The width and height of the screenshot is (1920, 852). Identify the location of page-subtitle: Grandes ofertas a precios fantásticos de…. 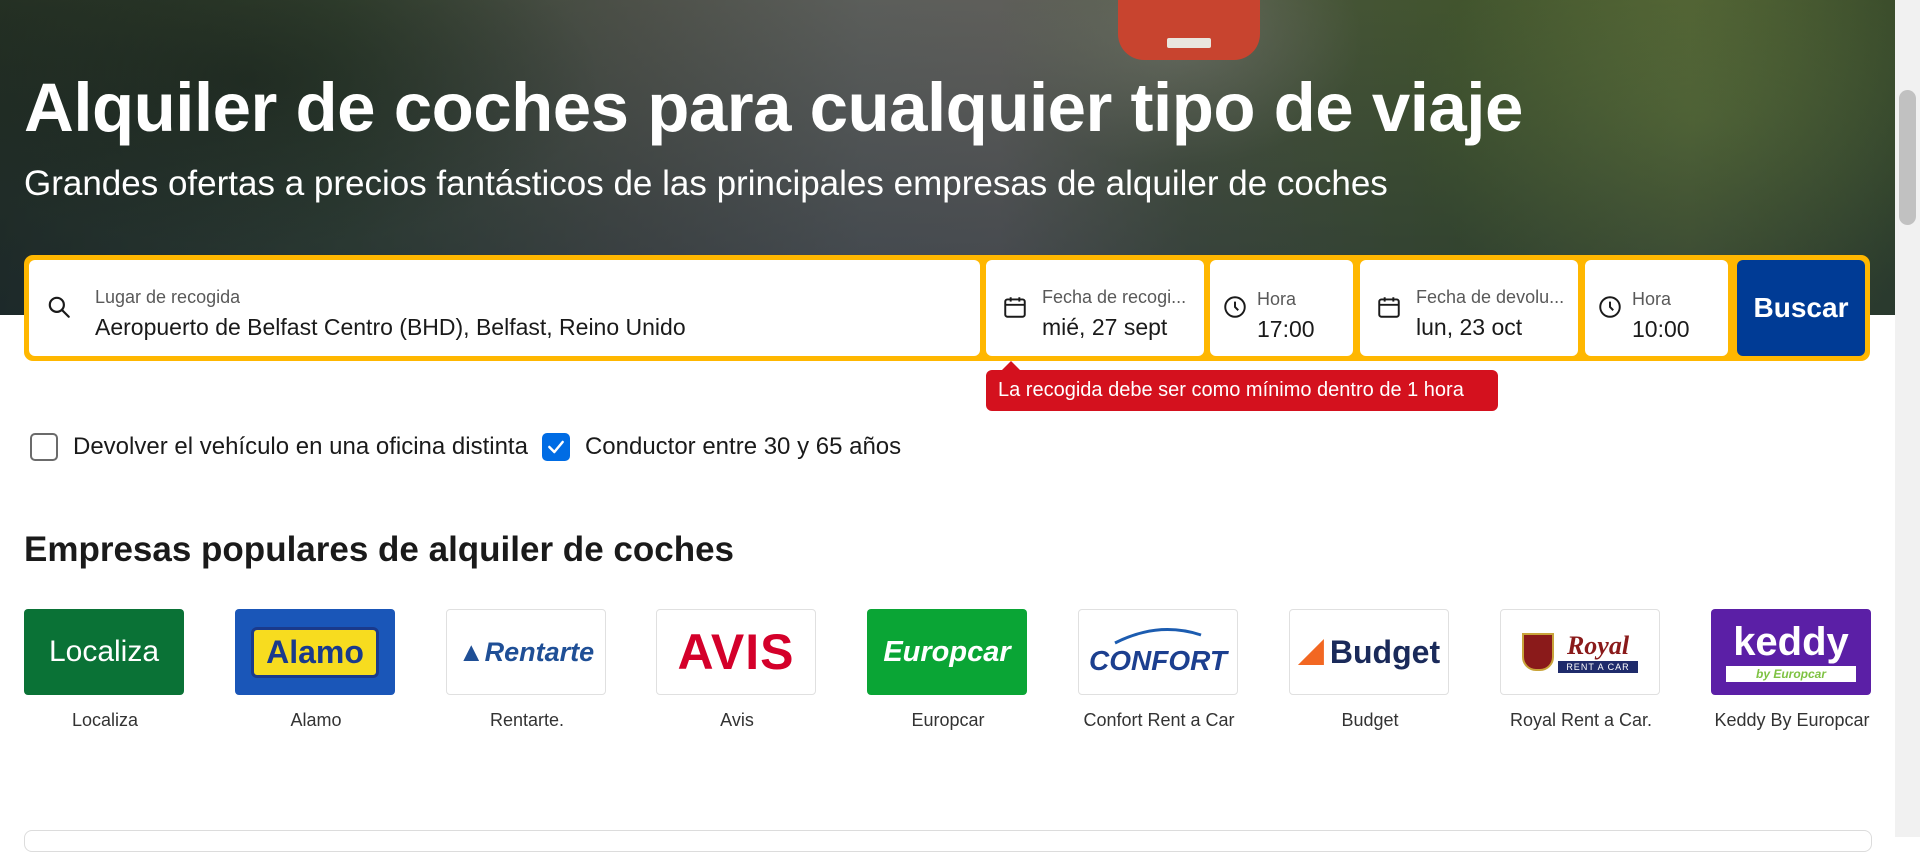
(706, 183).